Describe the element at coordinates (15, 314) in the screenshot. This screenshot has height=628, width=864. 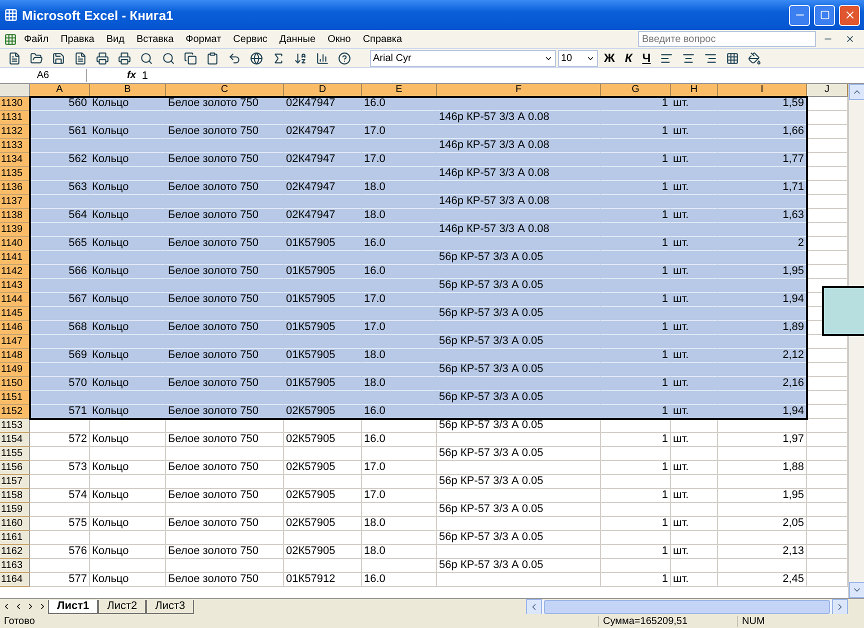
I see `row-header: 1145` at that location.